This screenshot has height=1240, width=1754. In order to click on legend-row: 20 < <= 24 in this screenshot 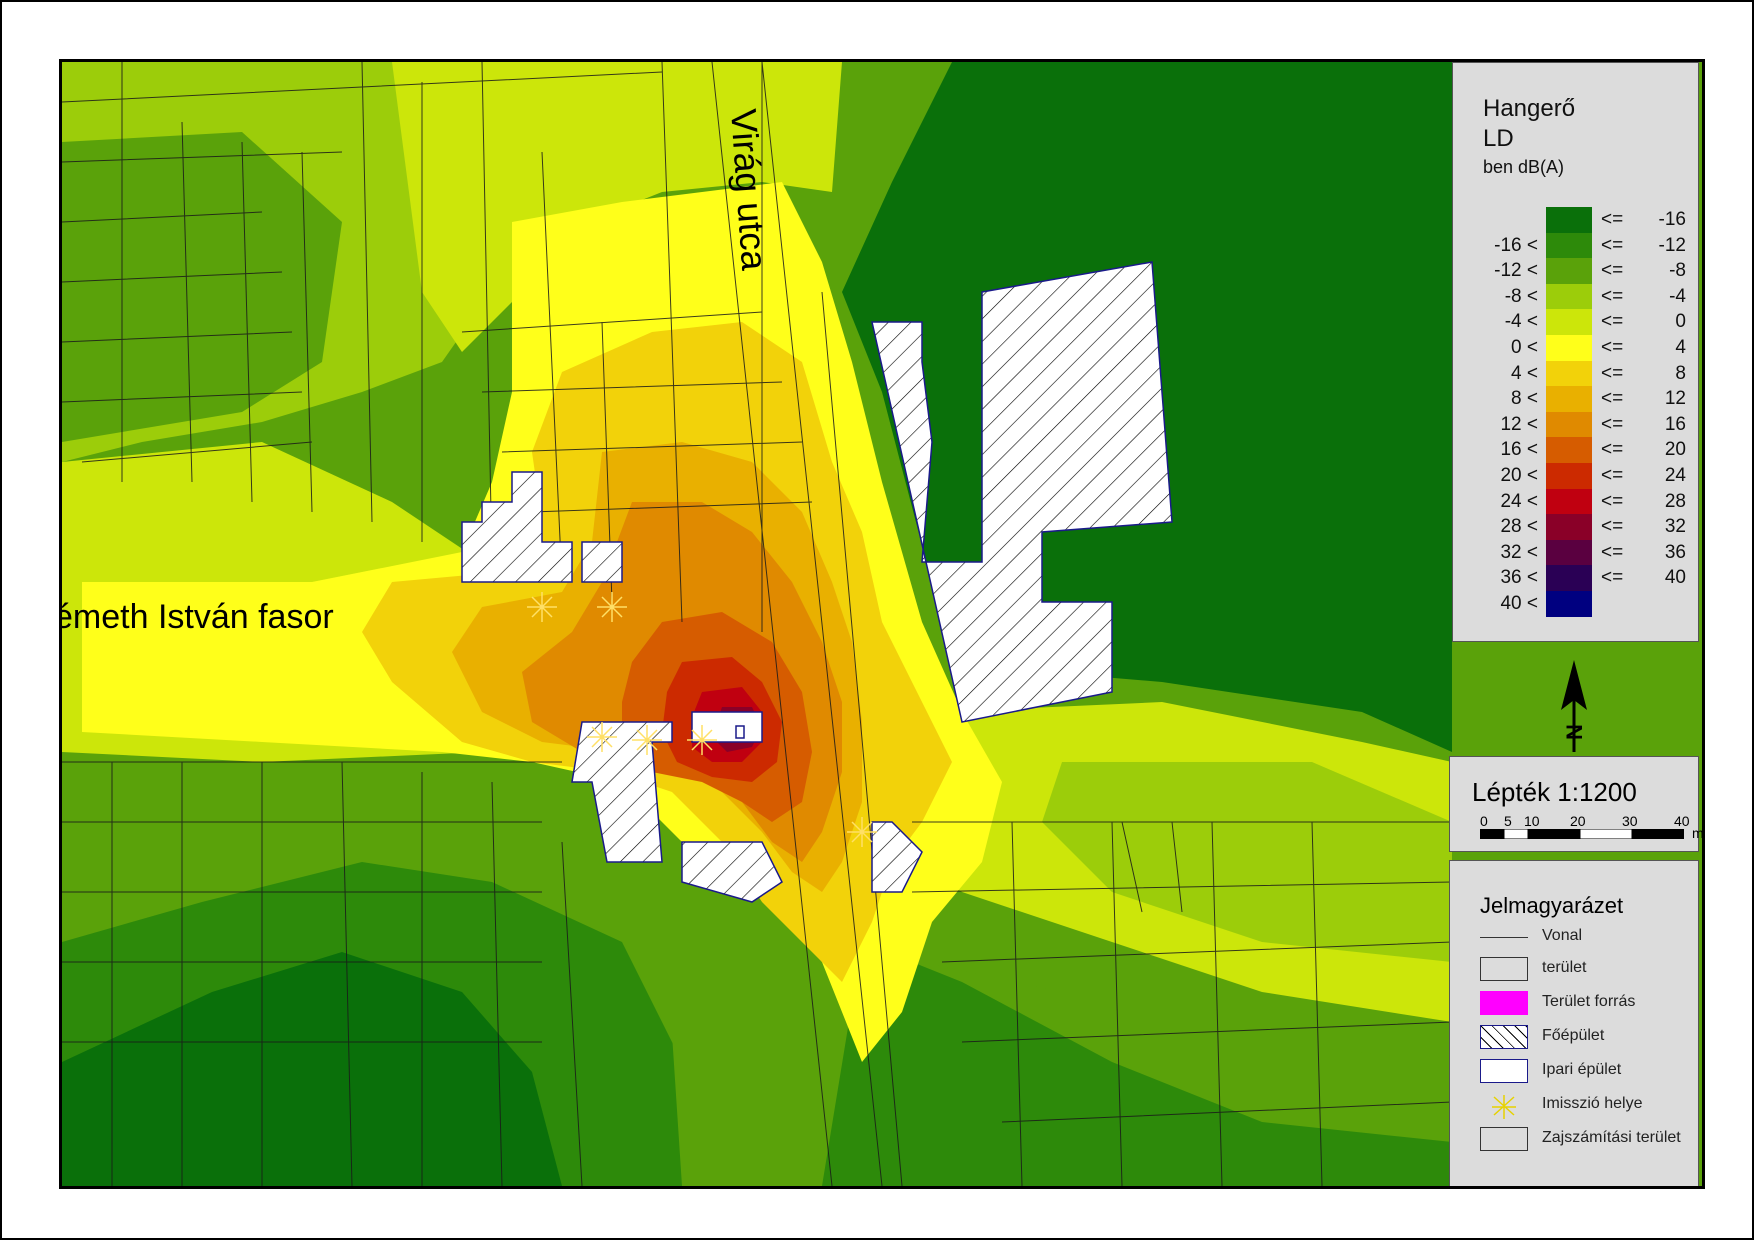, I will do `click(1575, 476)`.